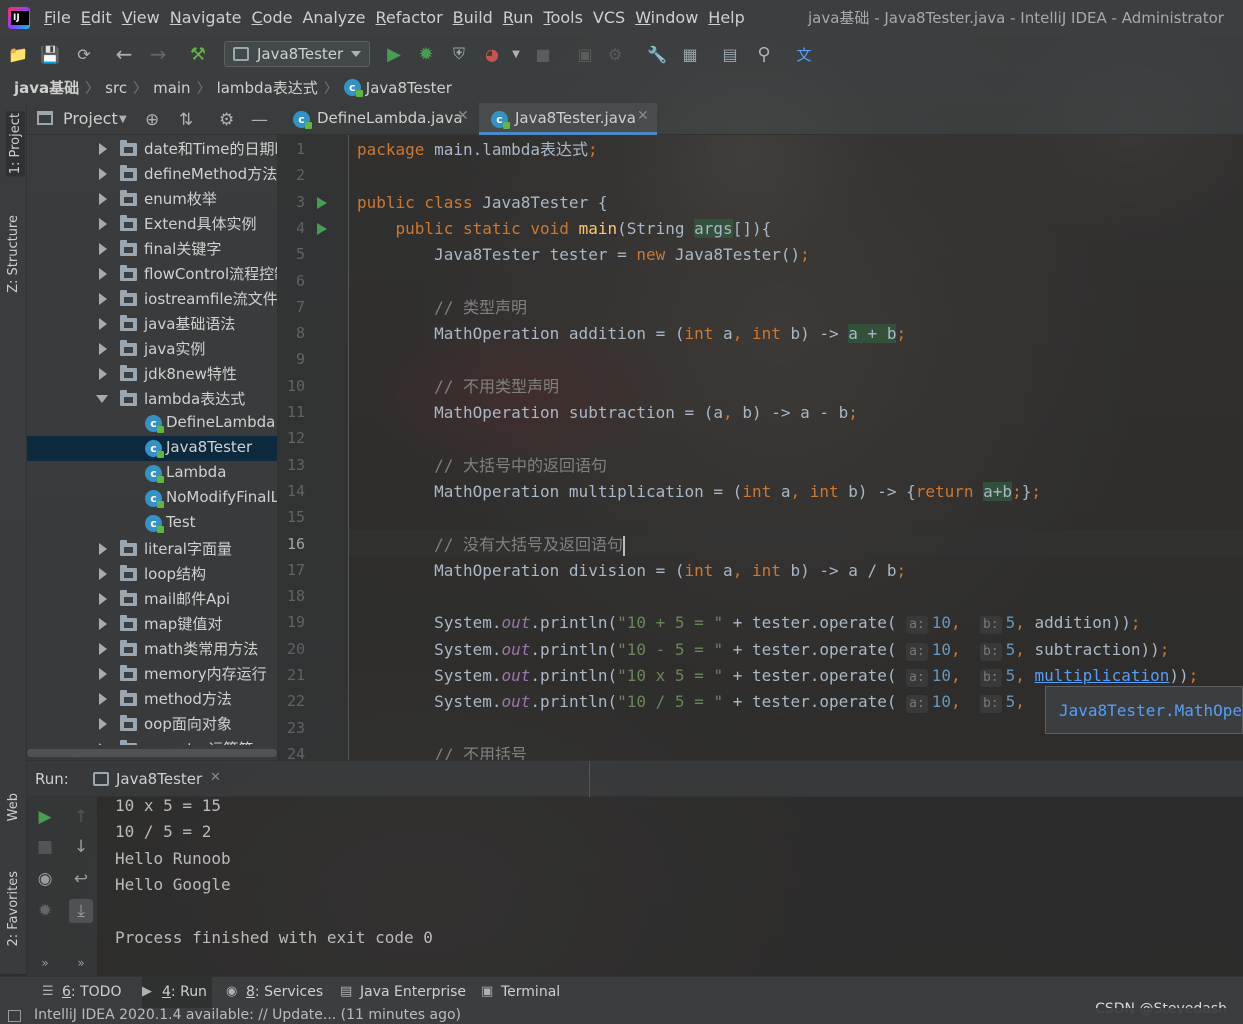 This screenshot has width=1243, height=1024. What do you see at coordinates (152, 173) in the screenshot?
I see `tree-folder-item: defineMethod方法` at bounding box center [152, 173].